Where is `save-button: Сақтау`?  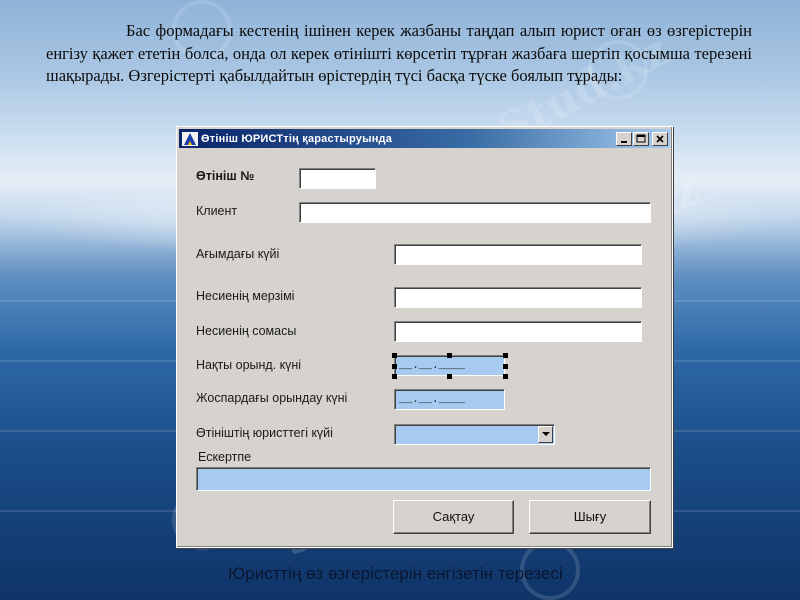
save-button: Сақтау is located at coordinates (453, 517).